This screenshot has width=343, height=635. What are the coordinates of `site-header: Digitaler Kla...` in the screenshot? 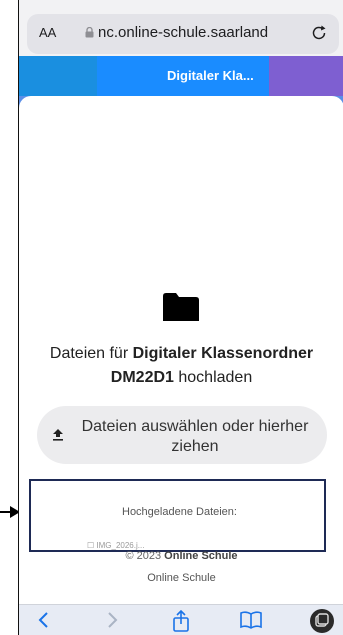 It's located at (181, 76).